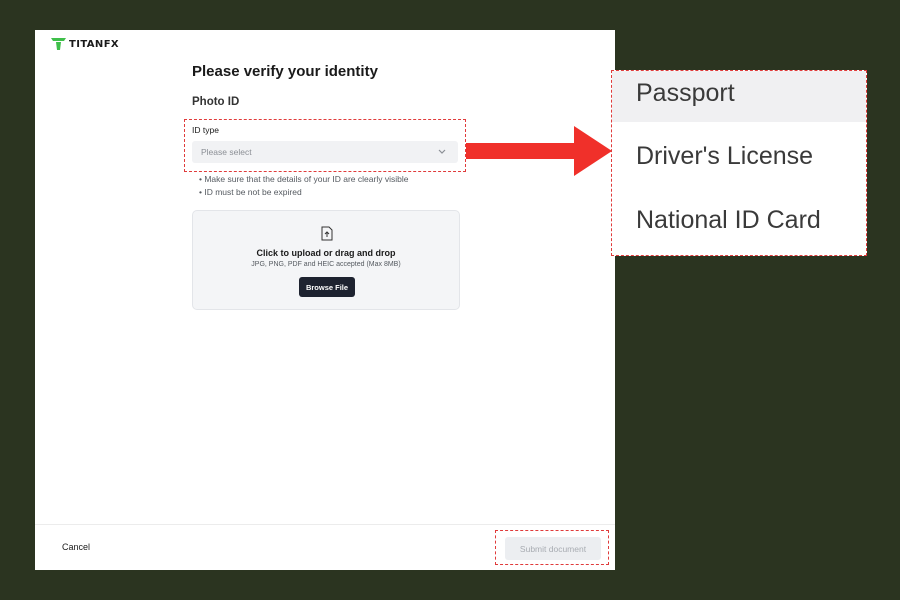  What do you see at coordinates (327, 287) in the screenshot?
I see `browse-file-button: Browse File` at bounding box center [327, 287].